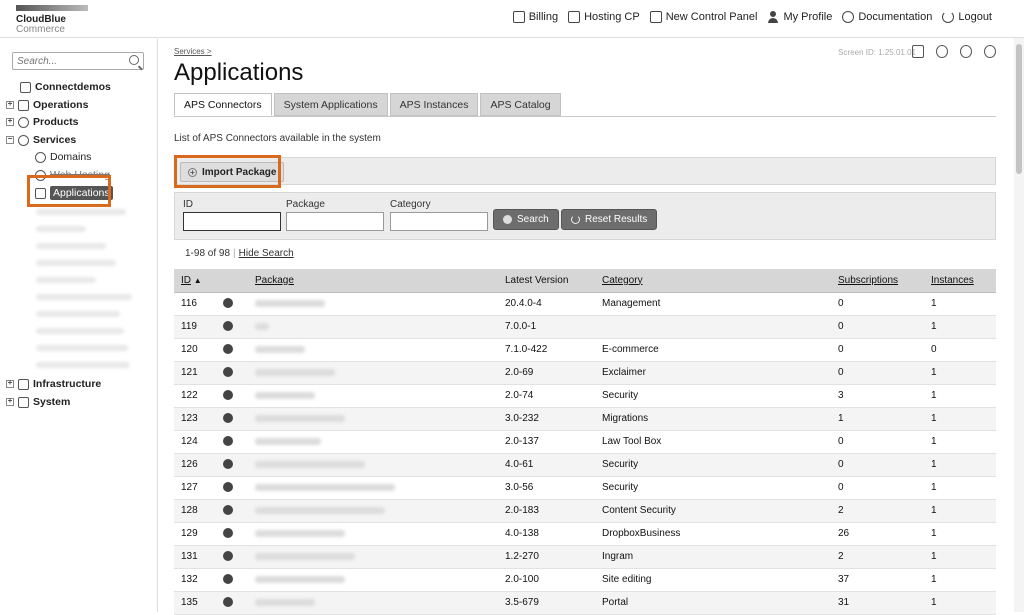 This screenshot has height=615, width=1024. Describe the element at coordinates (918, 51) in the screenshot. I see `tablet-icon` at that location.